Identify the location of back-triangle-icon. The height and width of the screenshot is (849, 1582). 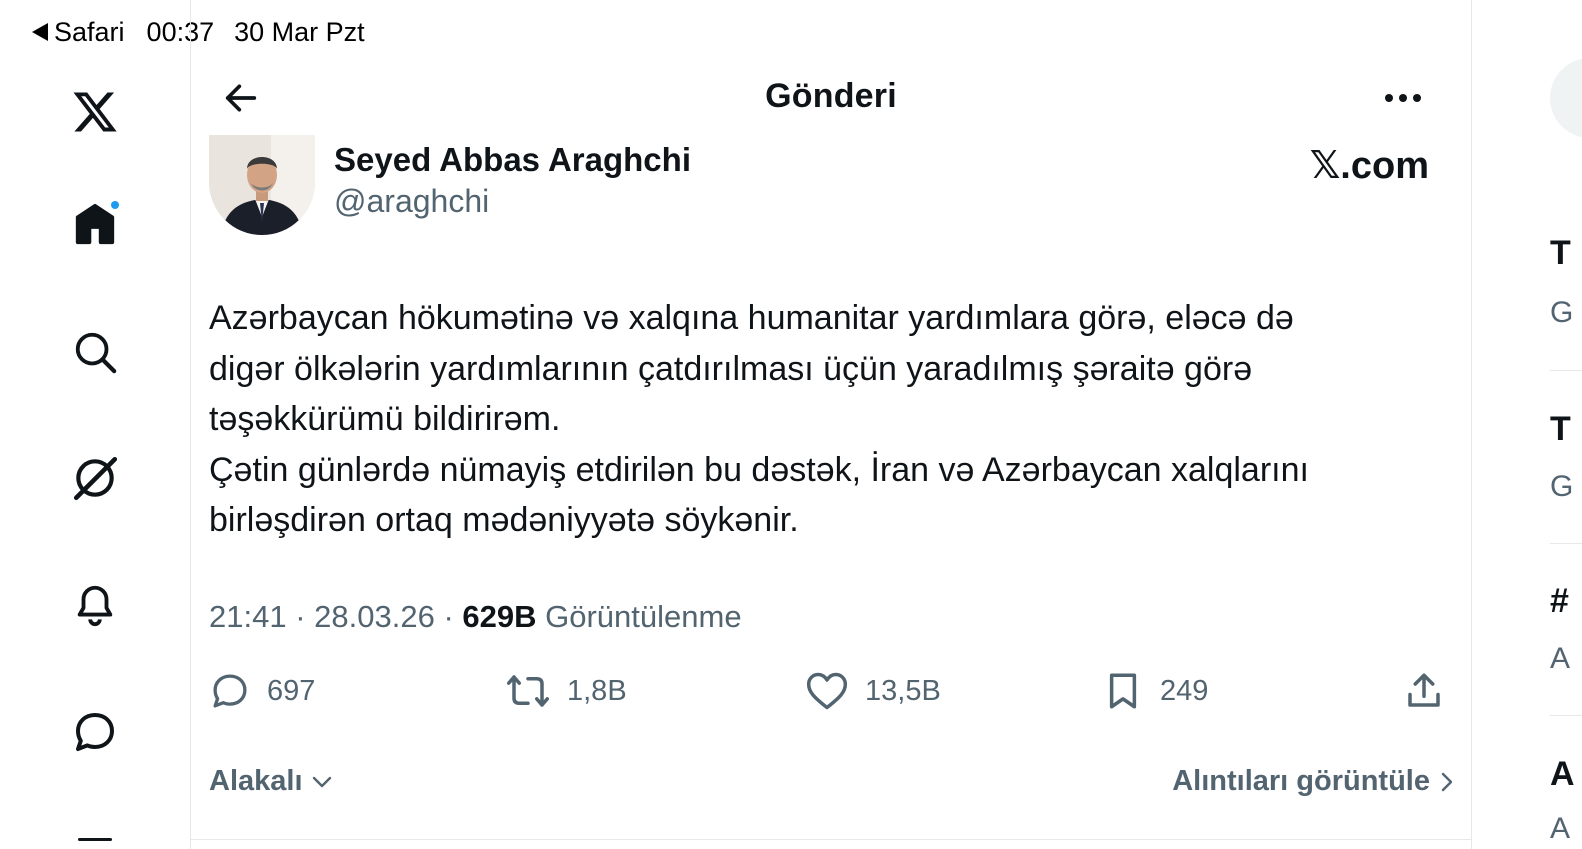
(40, 32).